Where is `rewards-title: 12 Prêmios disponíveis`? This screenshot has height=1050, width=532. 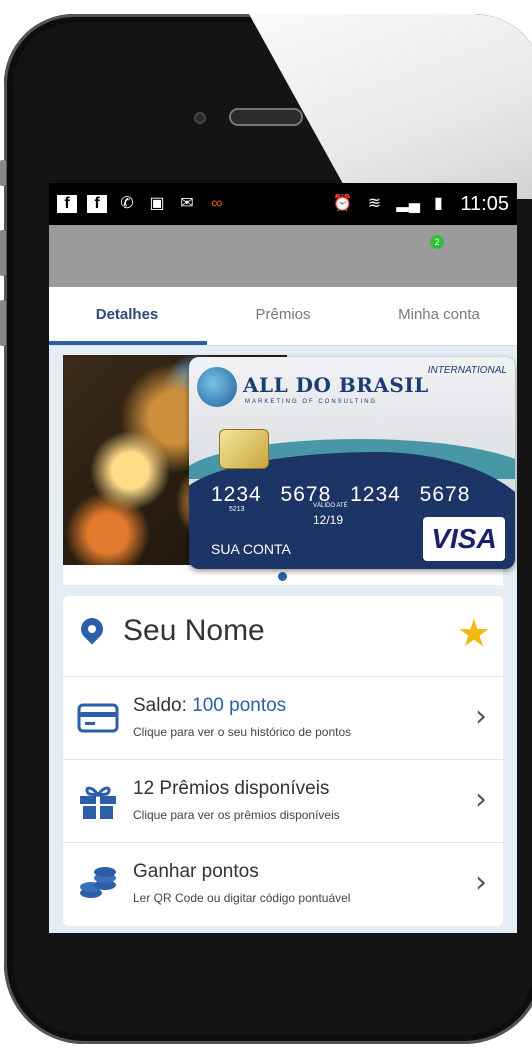
rewards-title: 12 Prêmios disponíveis is located at coordinates (231, 788).